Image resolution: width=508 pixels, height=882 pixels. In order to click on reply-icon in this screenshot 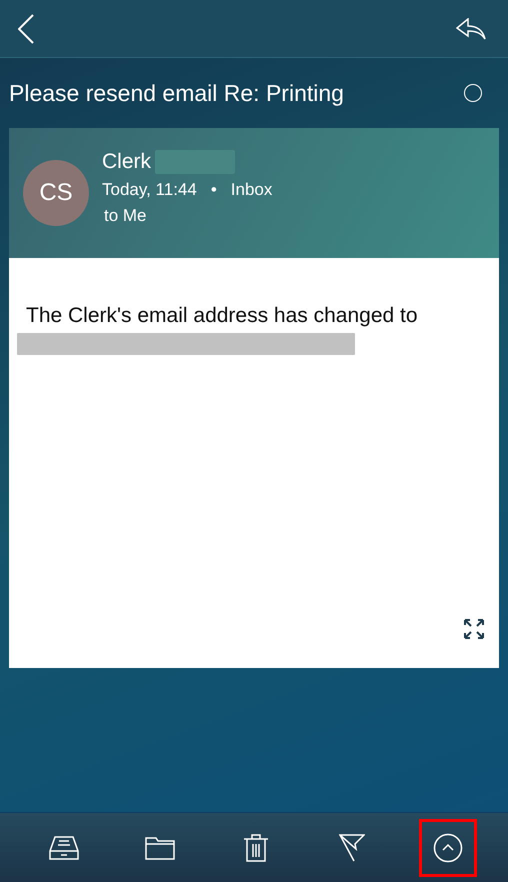, I will do `click(471, 29)`.